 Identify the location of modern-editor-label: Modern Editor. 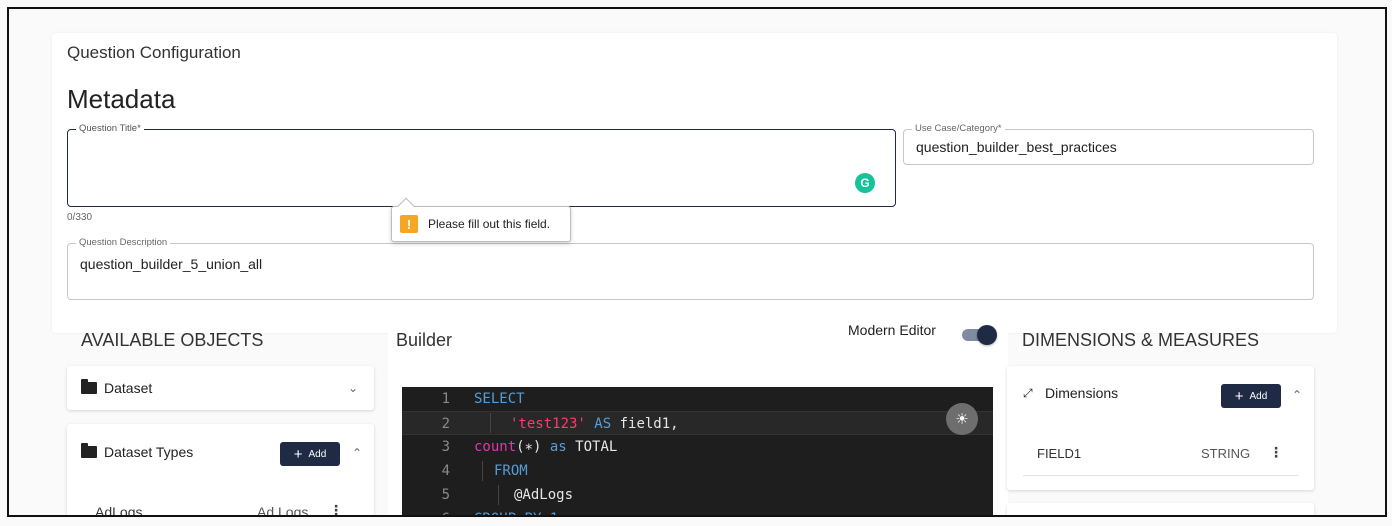
(892, 330).